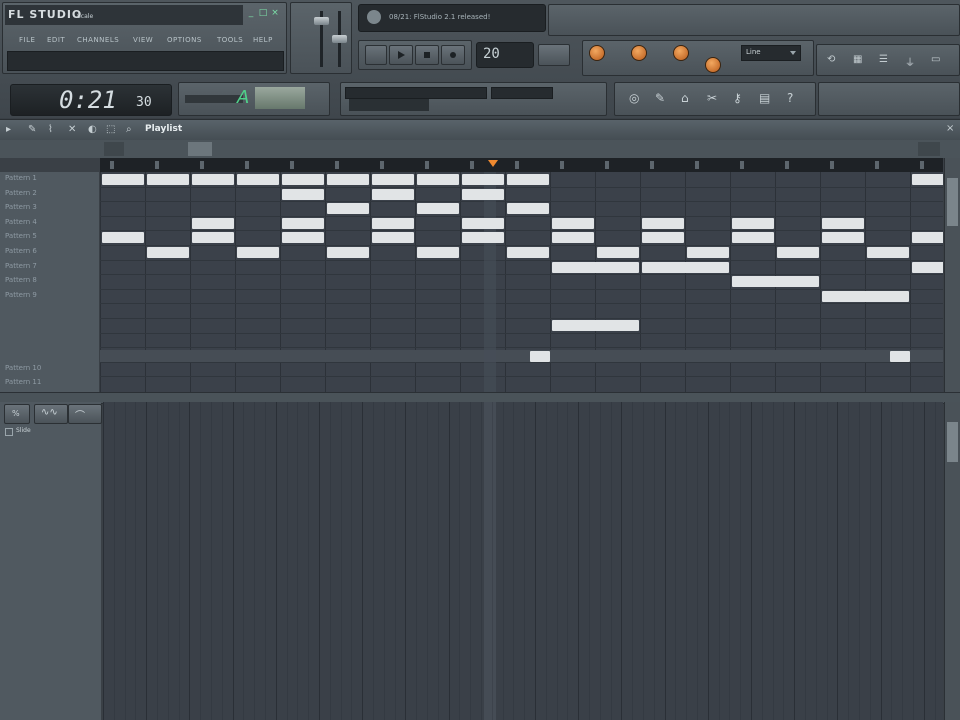  Describe the element at coordinates (376, 55) in the screenshot. I see `pattern-song-button` at that location.